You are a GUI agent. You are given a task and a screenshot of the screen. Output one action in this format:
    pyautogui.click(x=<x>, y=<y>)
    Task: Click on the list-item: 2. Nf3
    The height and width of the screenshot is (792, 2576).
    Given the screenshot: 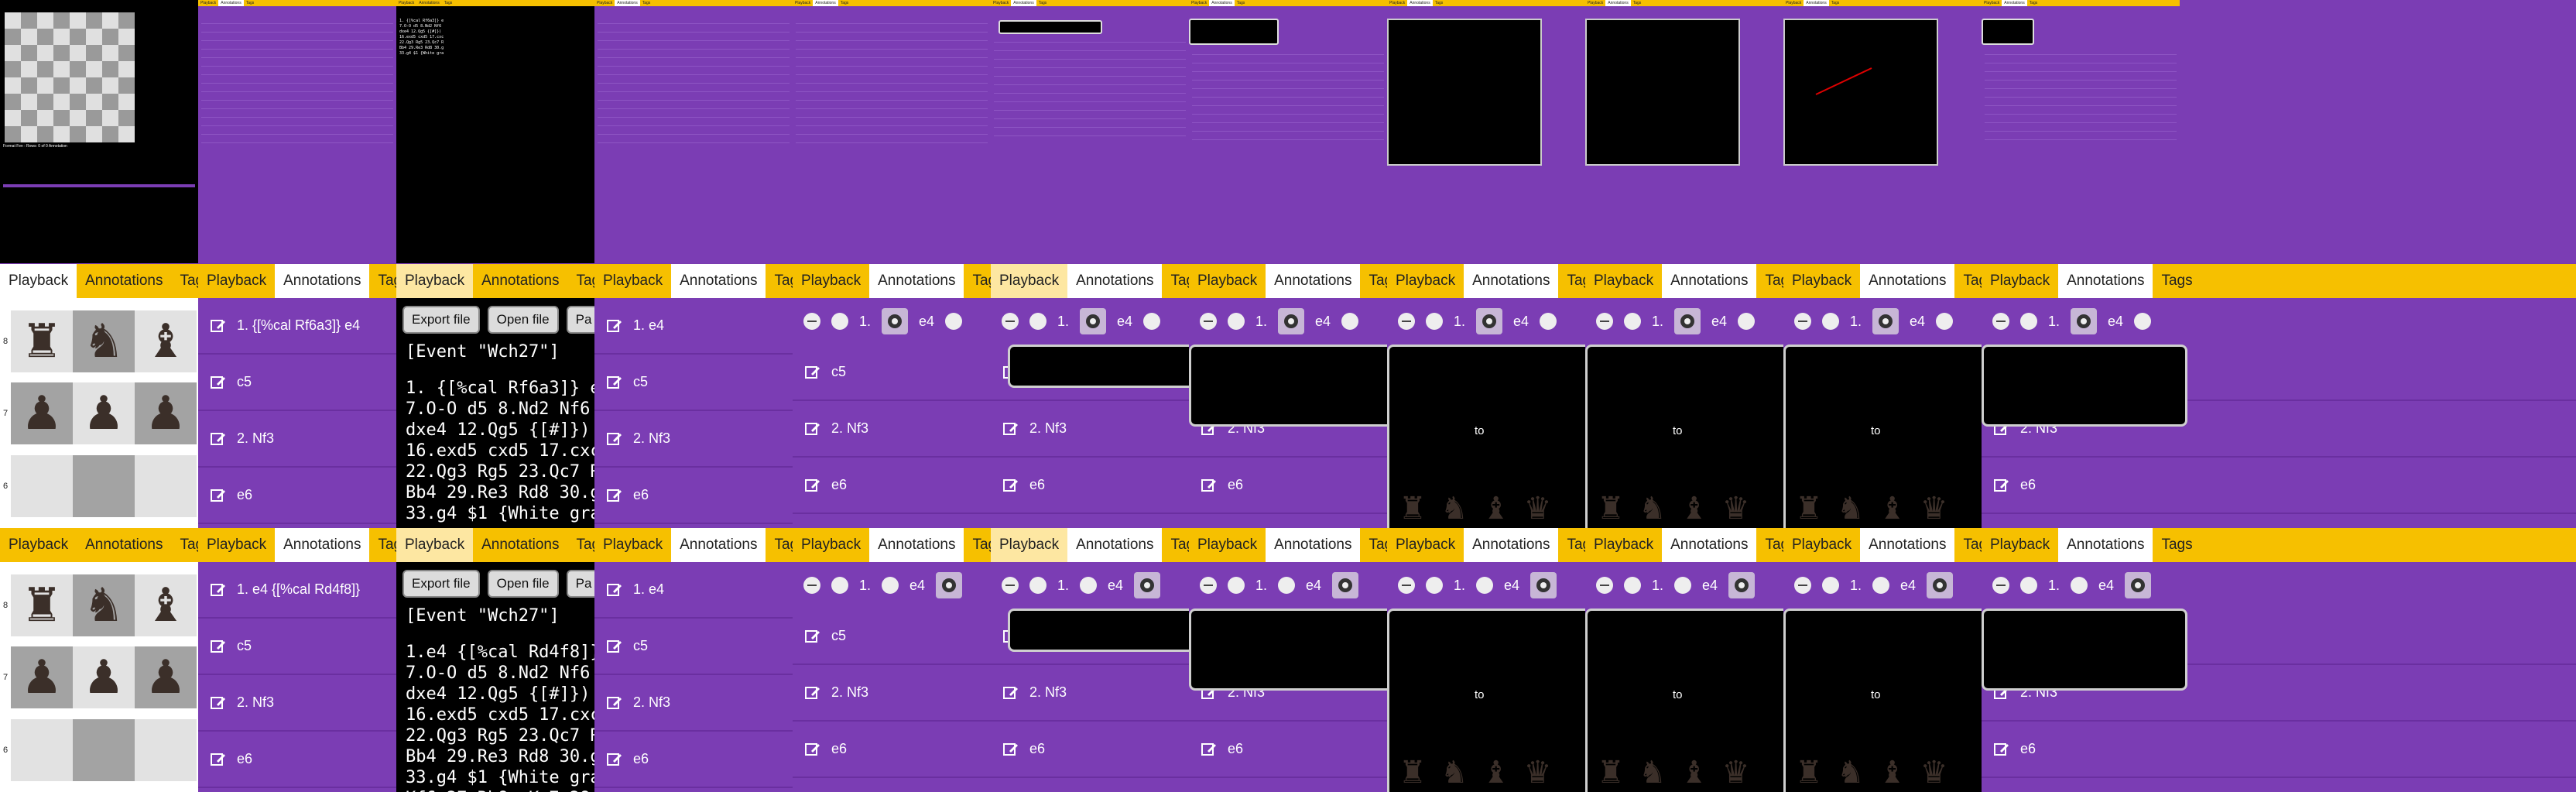 What is the action you would take?
    pyautogui.click(x=1090, y=693)
    